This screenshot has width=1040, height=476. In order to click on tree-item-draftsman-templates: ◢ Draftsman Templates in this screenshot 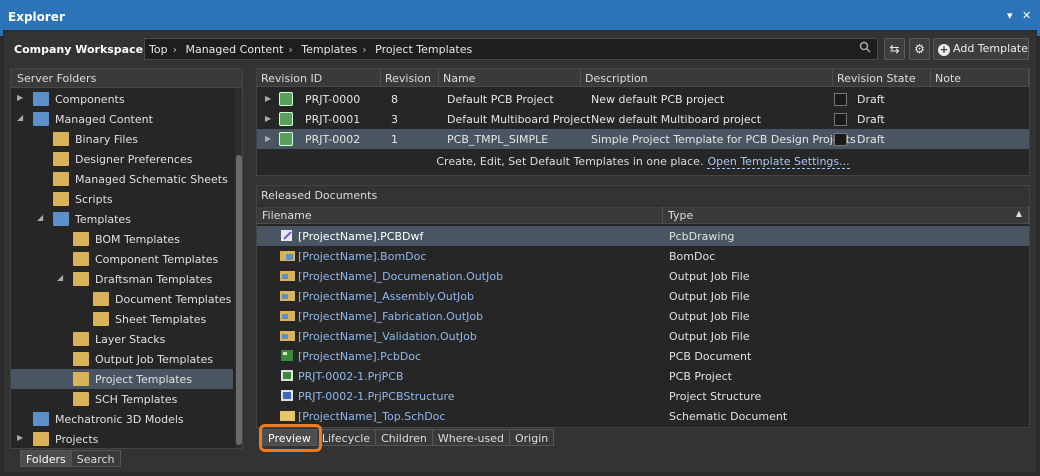, I will do `click(122, 279)`.